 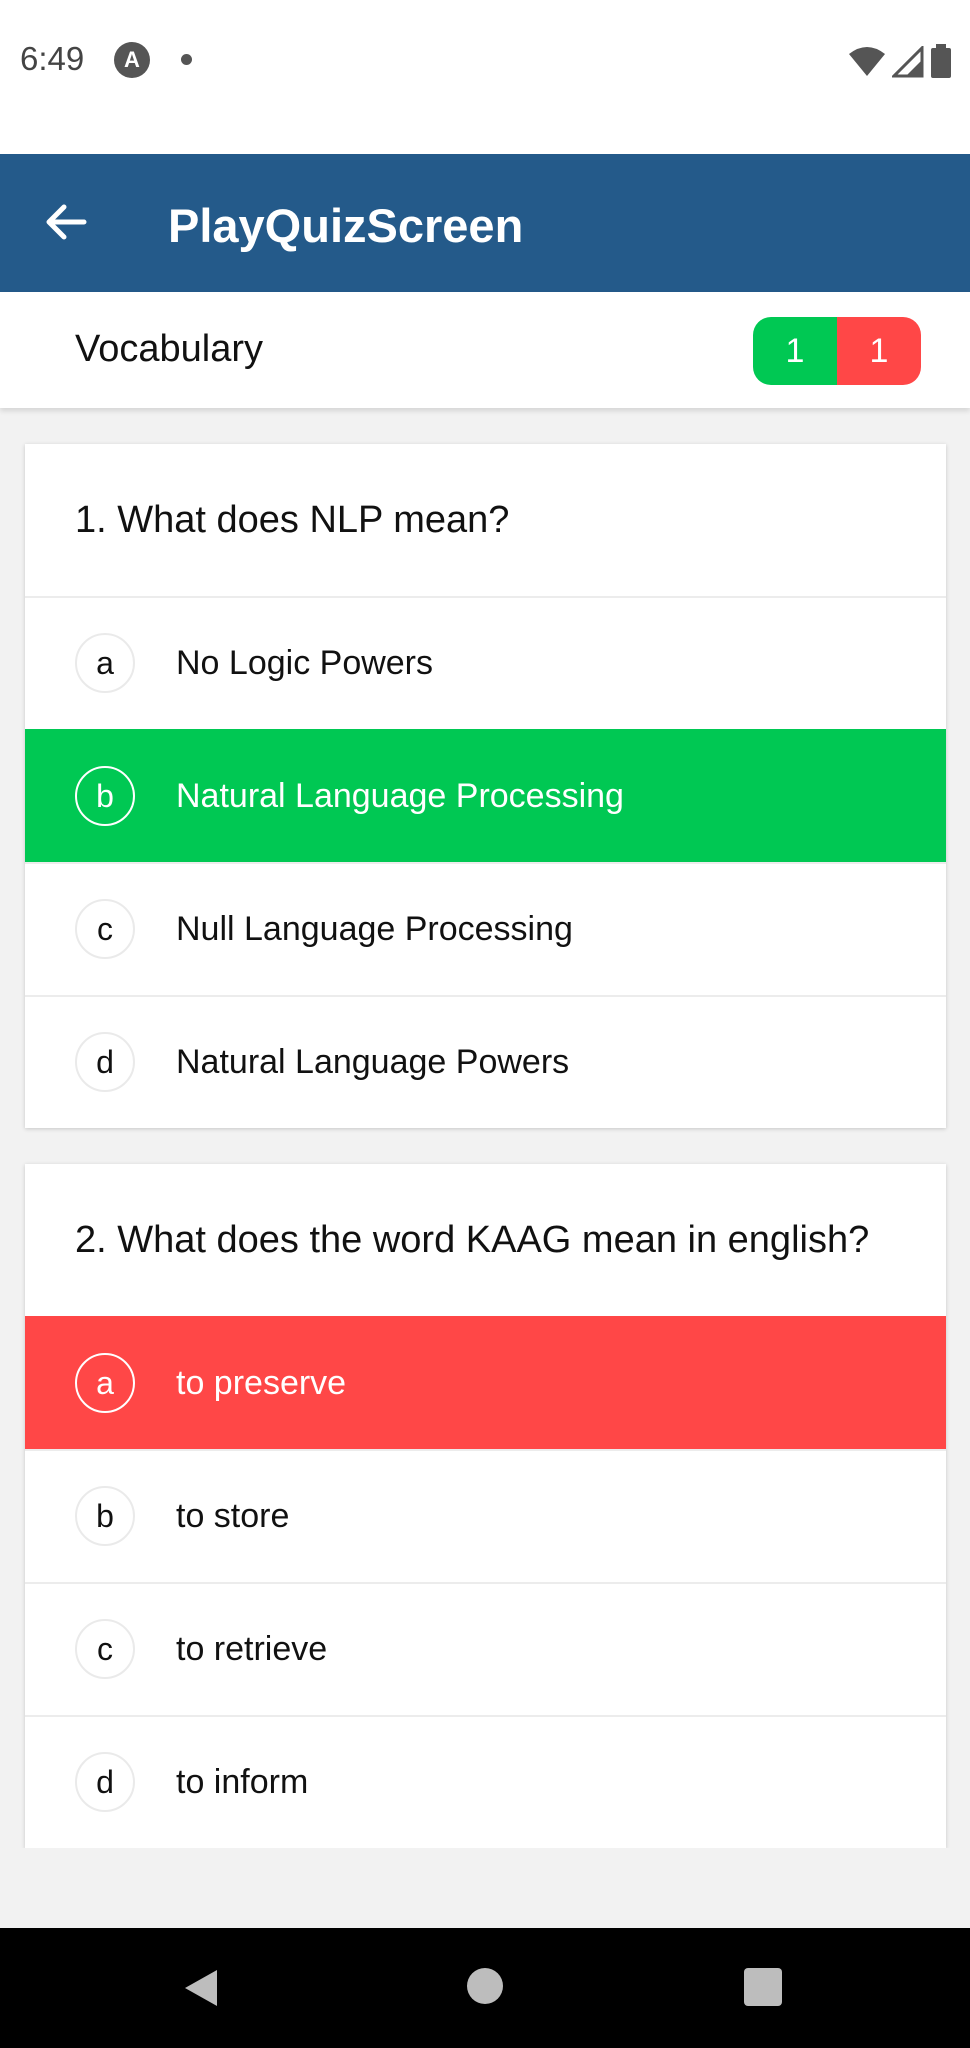 I want to click on app-notification-icon: A, so click(x=132, y=60).